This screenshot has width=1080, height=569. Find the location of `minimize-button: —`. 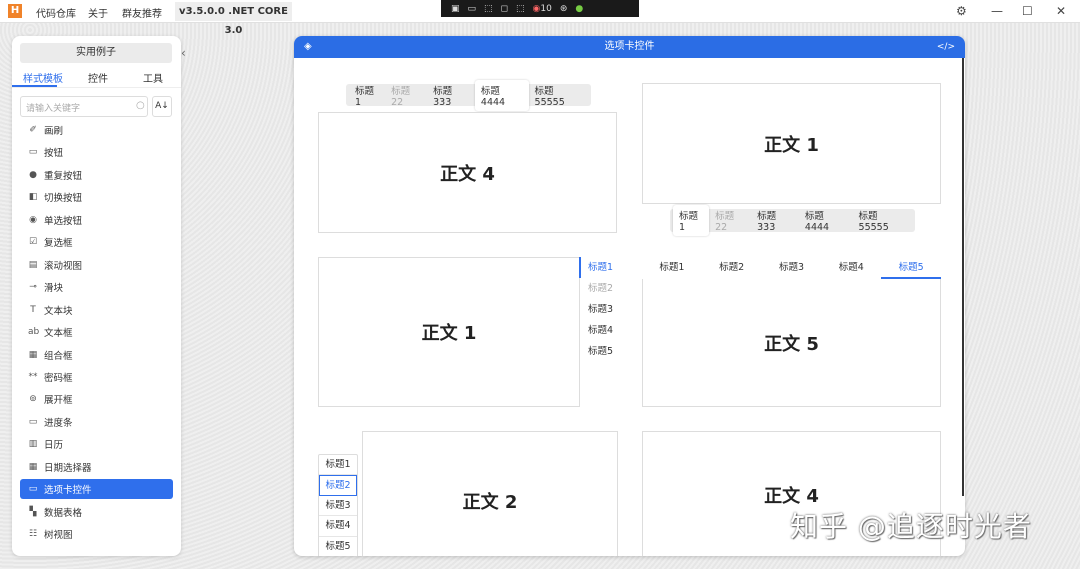

minimize-button: — is located at coordinates (997, 11).